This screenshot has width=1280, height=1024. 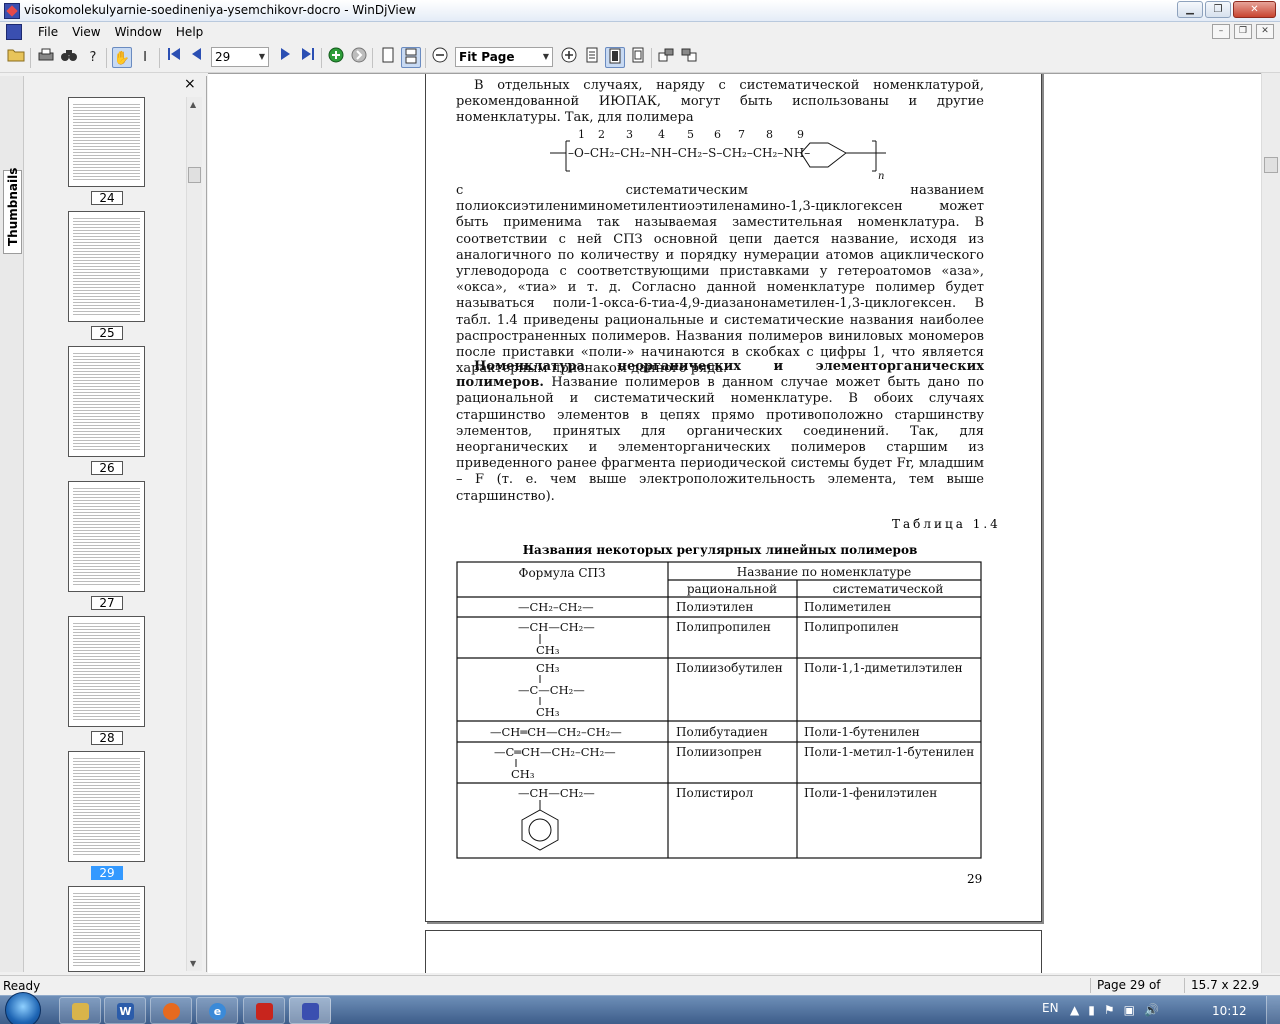 I want to click on last-page-icon, so click(x=308, y=57).